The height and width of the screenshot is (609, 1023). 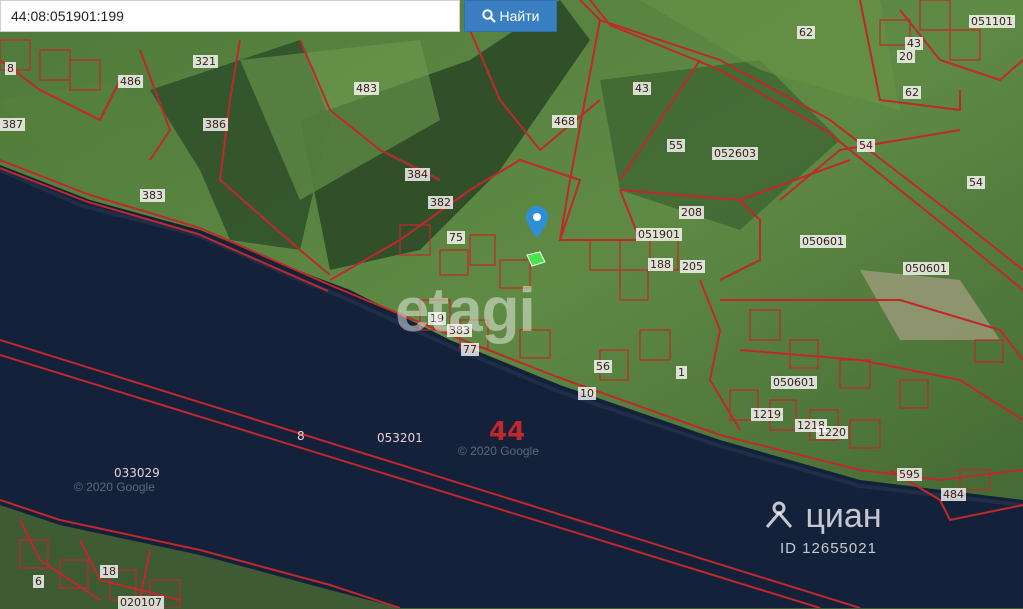 I want to click on parcel-label: 321, so click(x=205, y=61).